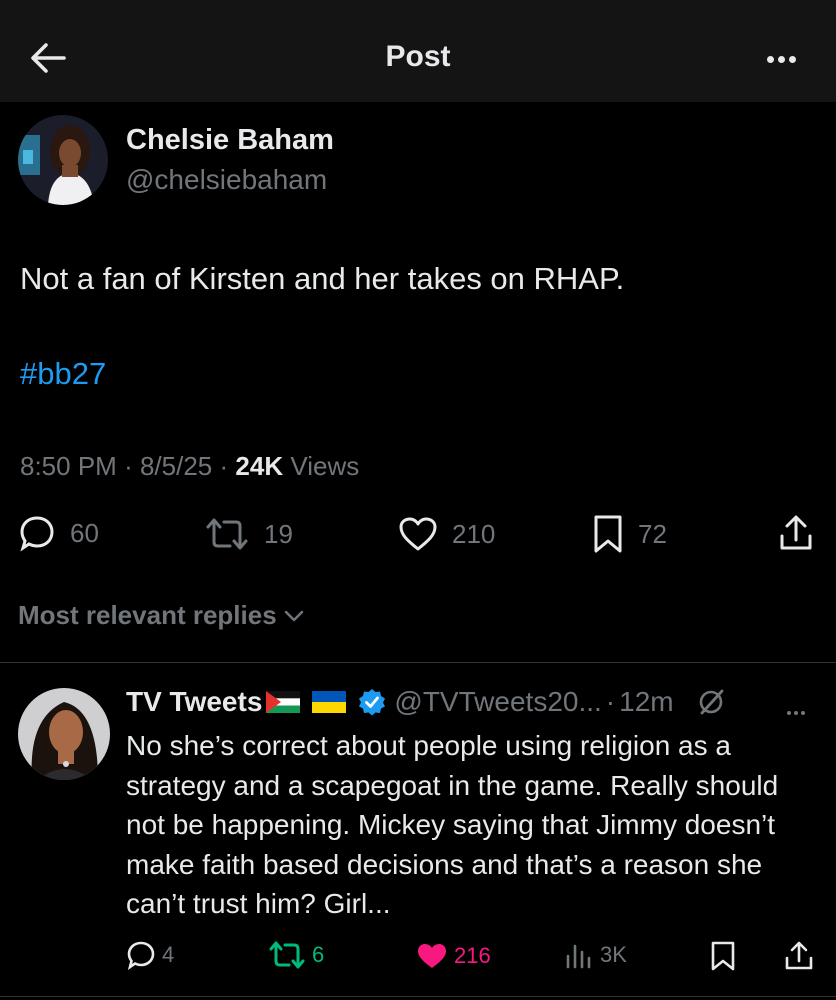  What do you see at coordinates (176, 466) in the screenshot?
I see `post-date: 8/5/25` at bounding box center [176, 466].